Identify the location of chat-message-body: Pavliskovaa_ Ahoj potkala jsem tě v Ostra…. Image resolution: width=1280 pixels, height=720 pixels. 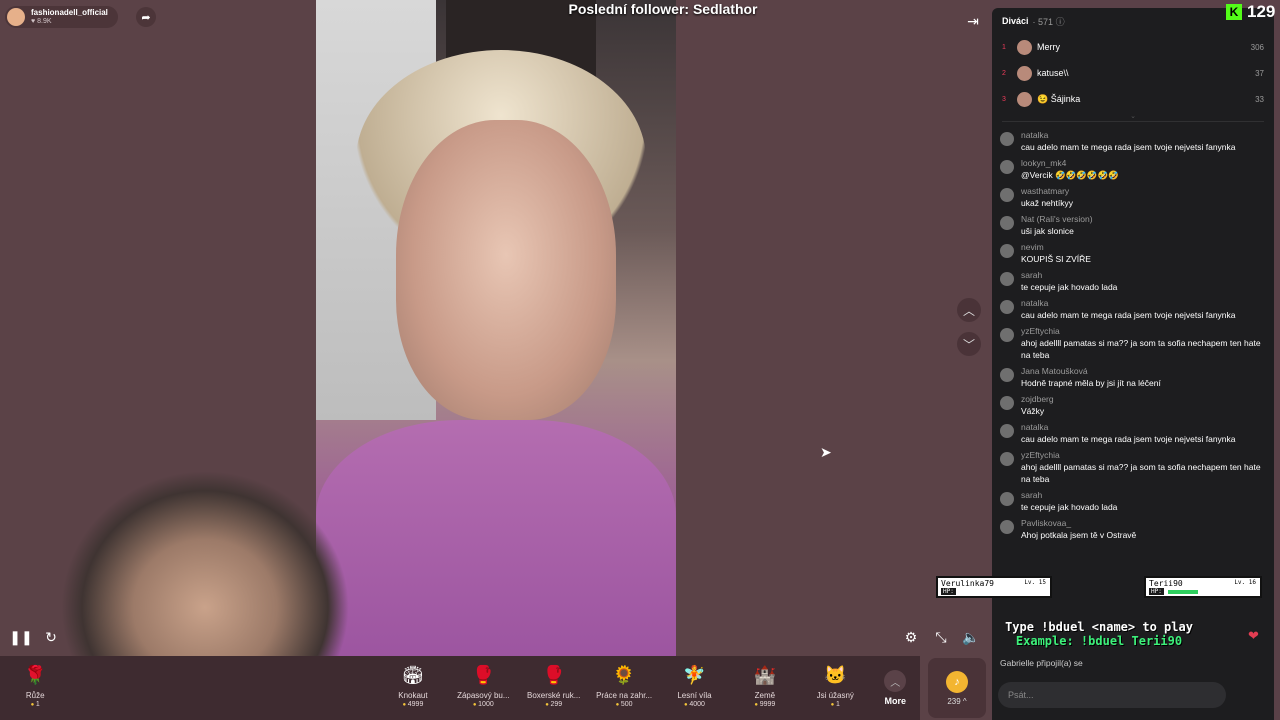
(1078, 529).